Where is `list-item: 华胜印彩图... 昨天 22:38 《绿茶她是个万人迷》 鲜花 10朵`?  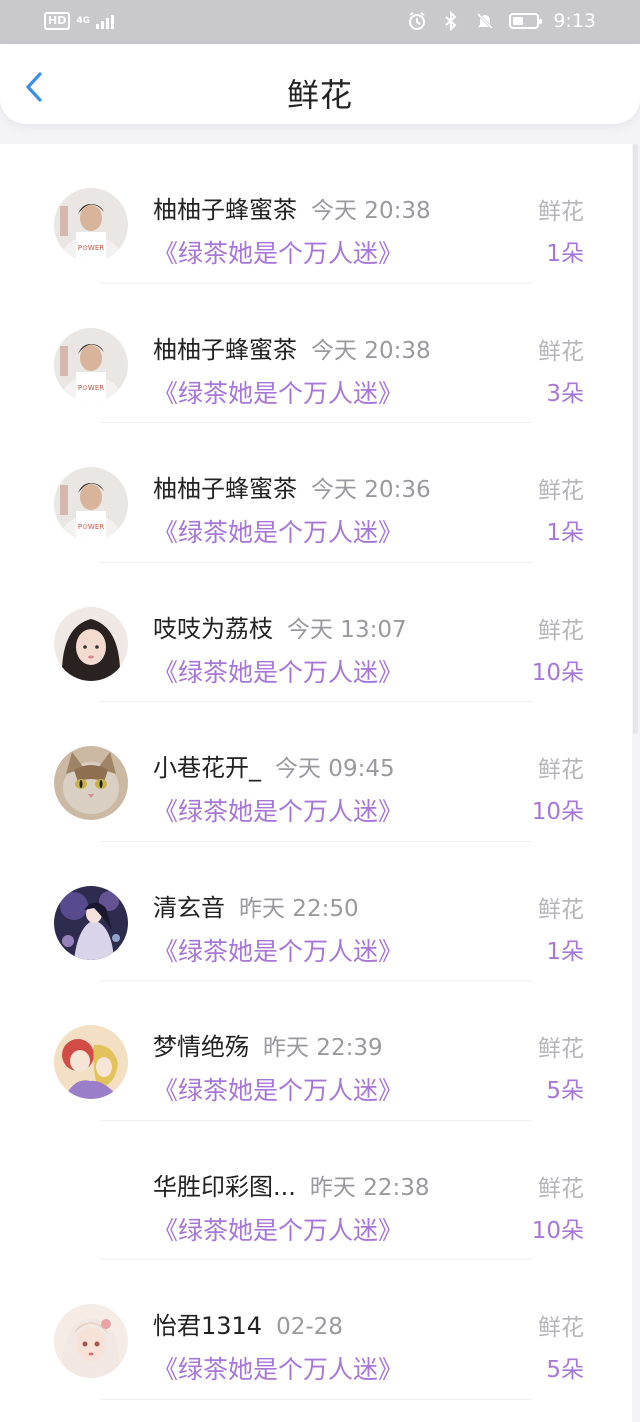 list-item: 华胜印彩图... 昨天 22:38 《绿茶她是个万人迷》 鲜花 10朵 is located at coordinates (316, 1190).